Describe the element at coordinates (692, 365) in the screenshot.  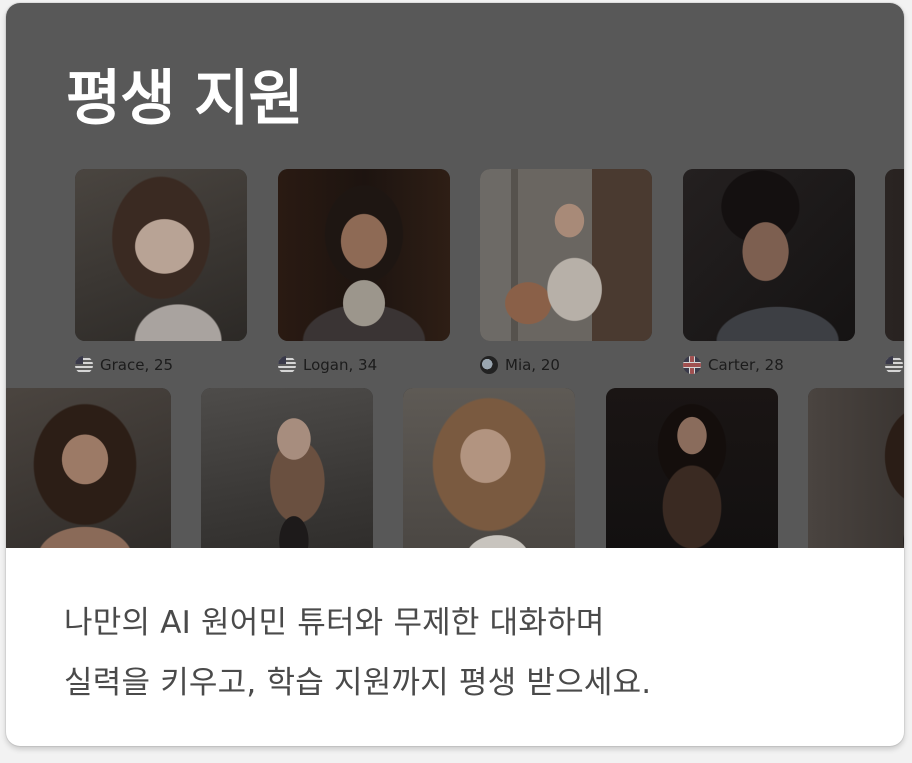
I see `uk-flag-icon` at that location.